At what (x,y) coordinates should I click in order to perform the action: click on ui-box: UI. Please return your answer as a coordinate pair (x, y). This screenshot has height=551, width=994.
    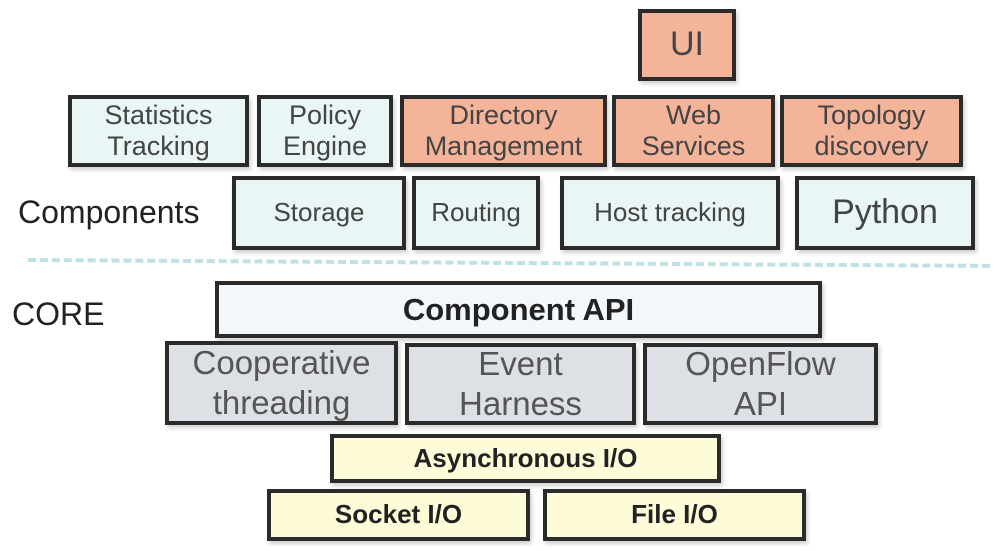
    Looking at the image, I should click on (687, 45).